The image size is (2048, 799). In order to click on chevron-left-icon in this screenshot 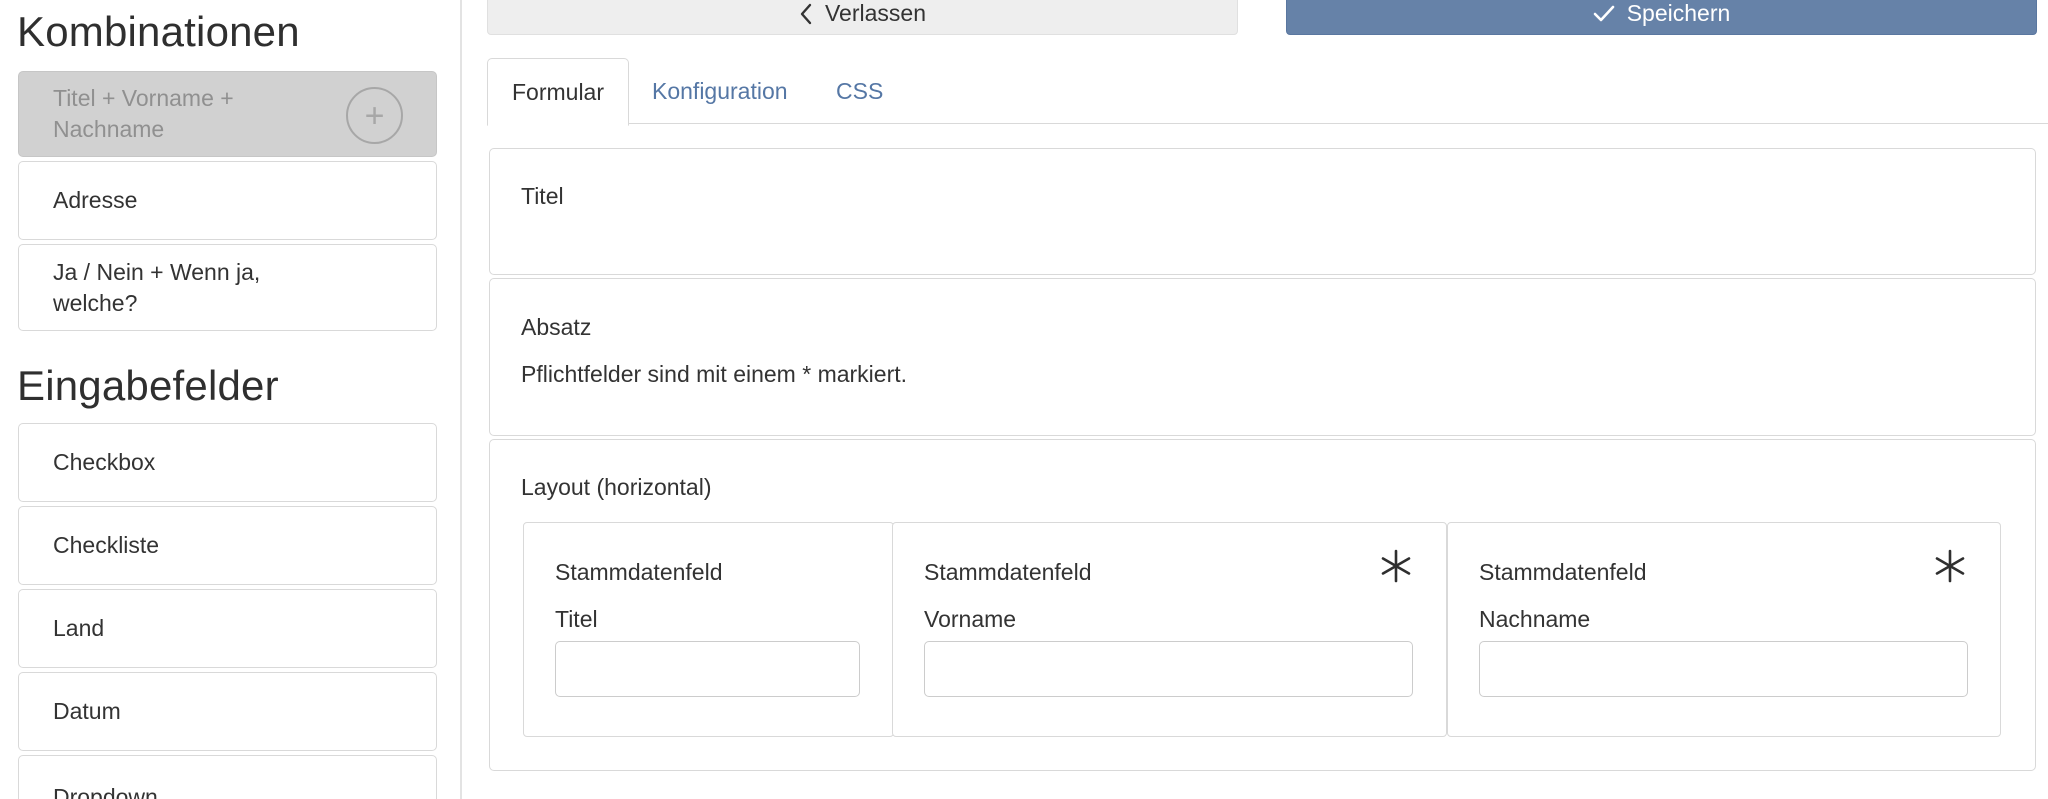, I will do `click(806, 13)`.